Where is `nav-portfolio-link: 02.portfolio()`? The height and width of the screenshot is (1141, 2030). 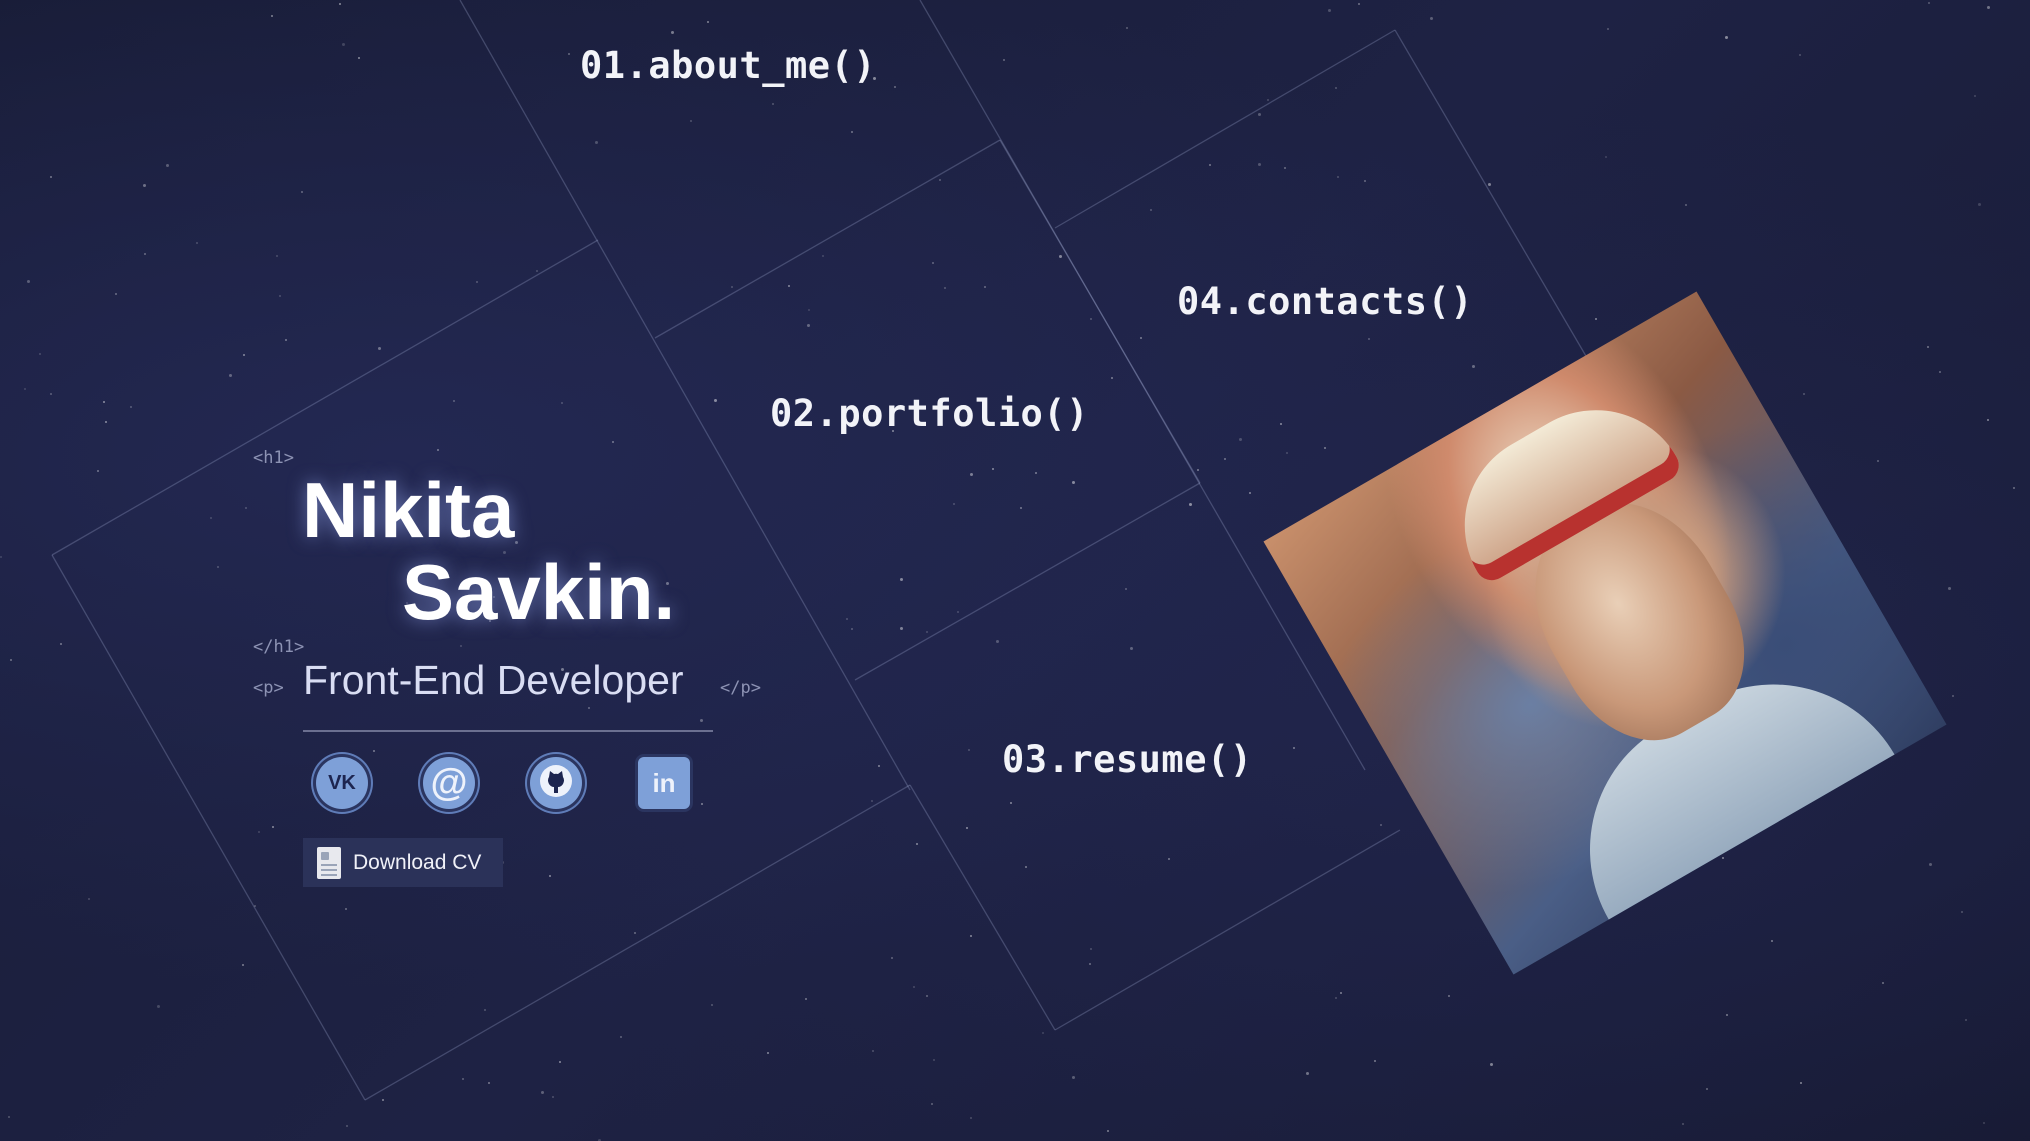 nav-portfolio-link: 02.portfolio() is located at coordinates (929, 413).